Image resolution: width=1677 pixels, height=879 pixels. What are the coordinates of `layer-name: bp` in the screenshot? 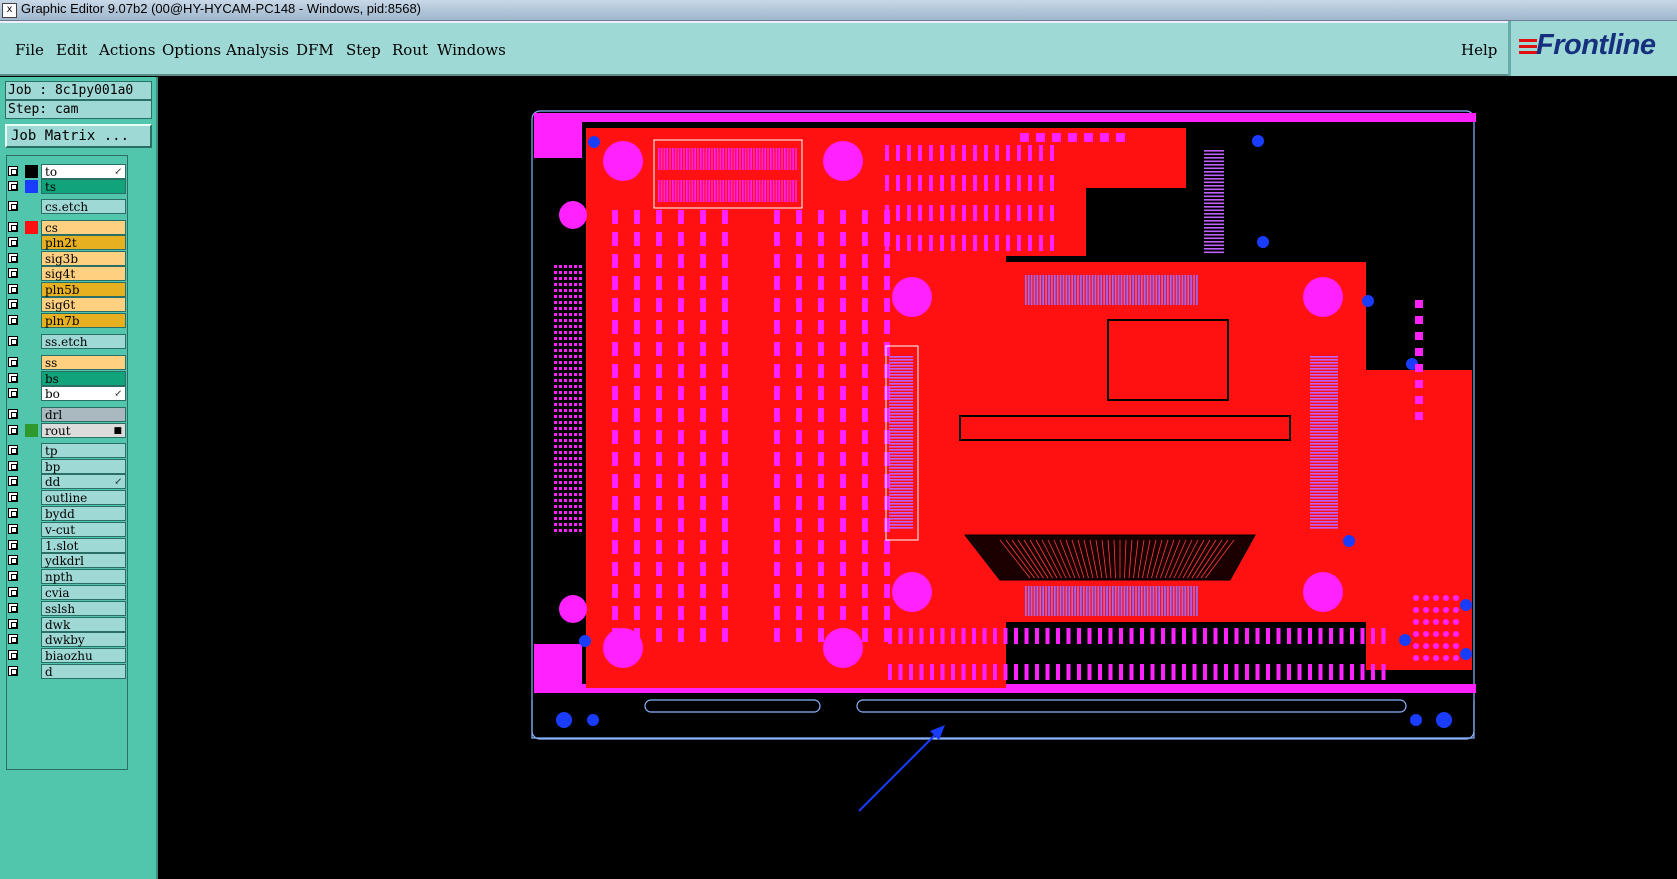 It's located at (83, 466).